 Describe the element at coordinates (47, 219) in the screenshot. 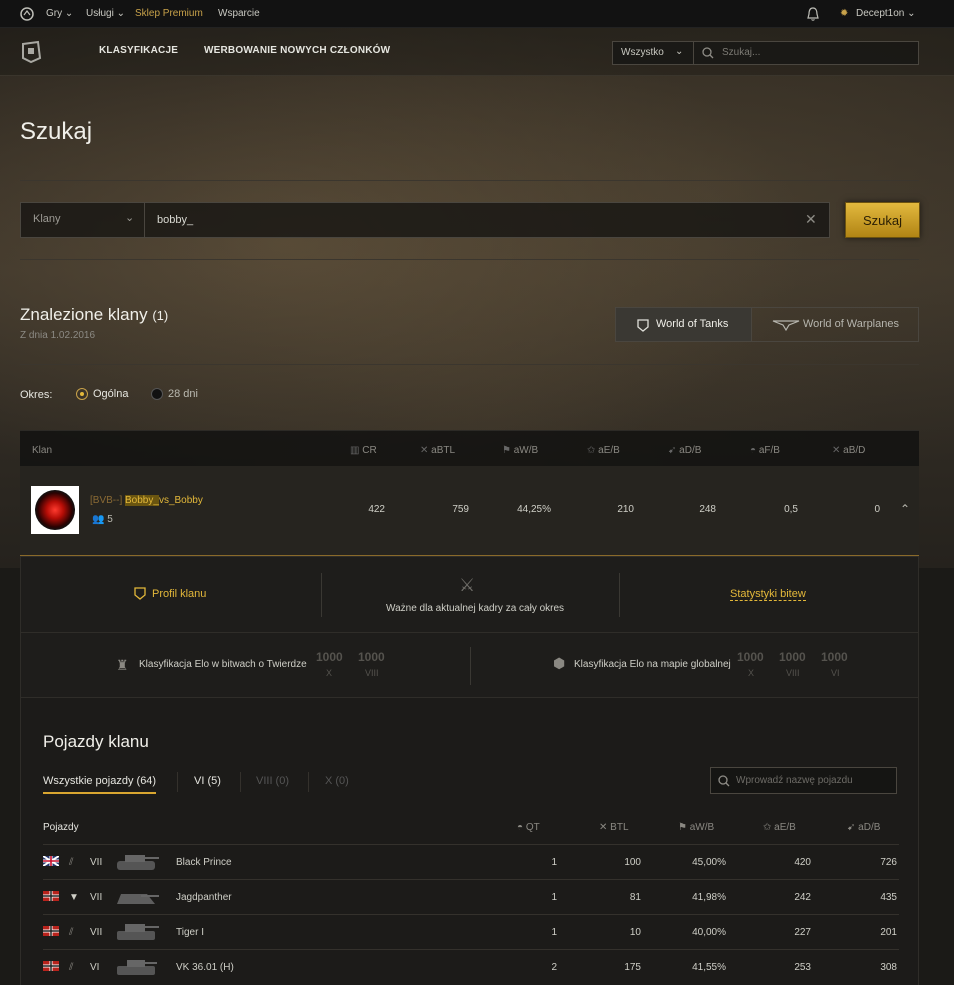

I see `search-type-value: Klany` at that location.